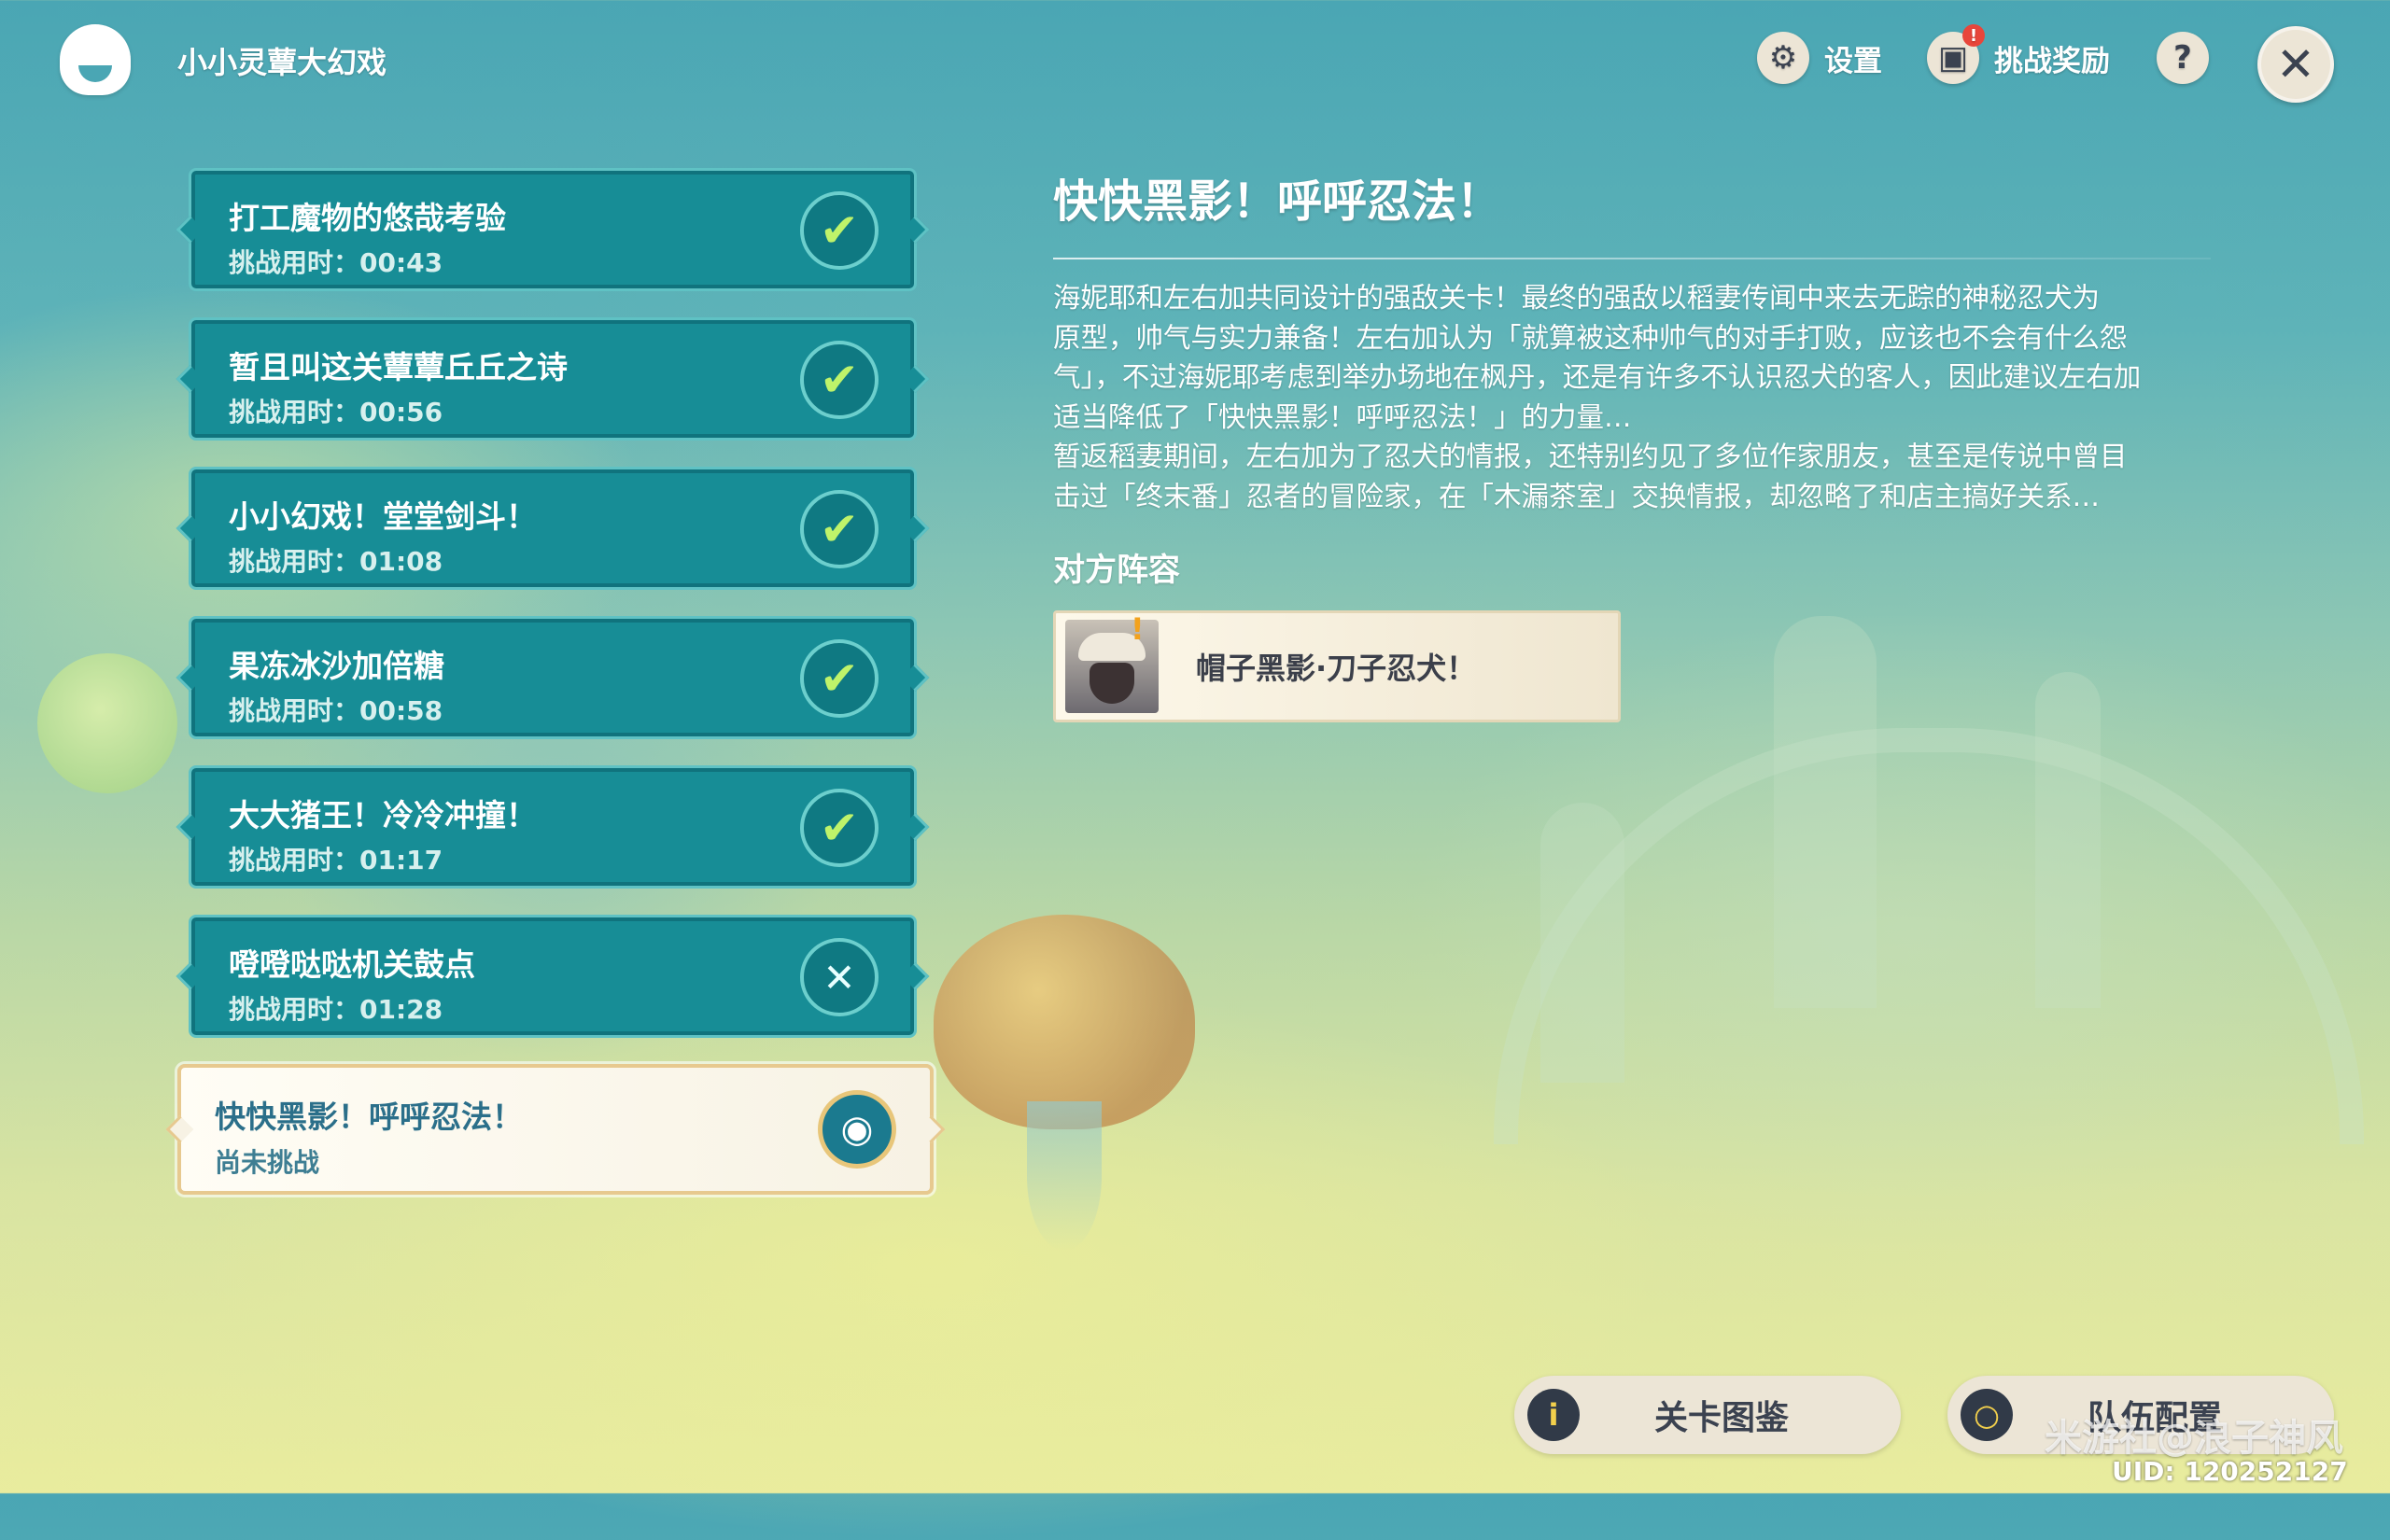  I want to click on close-button: ✕, so click(2295, 64).